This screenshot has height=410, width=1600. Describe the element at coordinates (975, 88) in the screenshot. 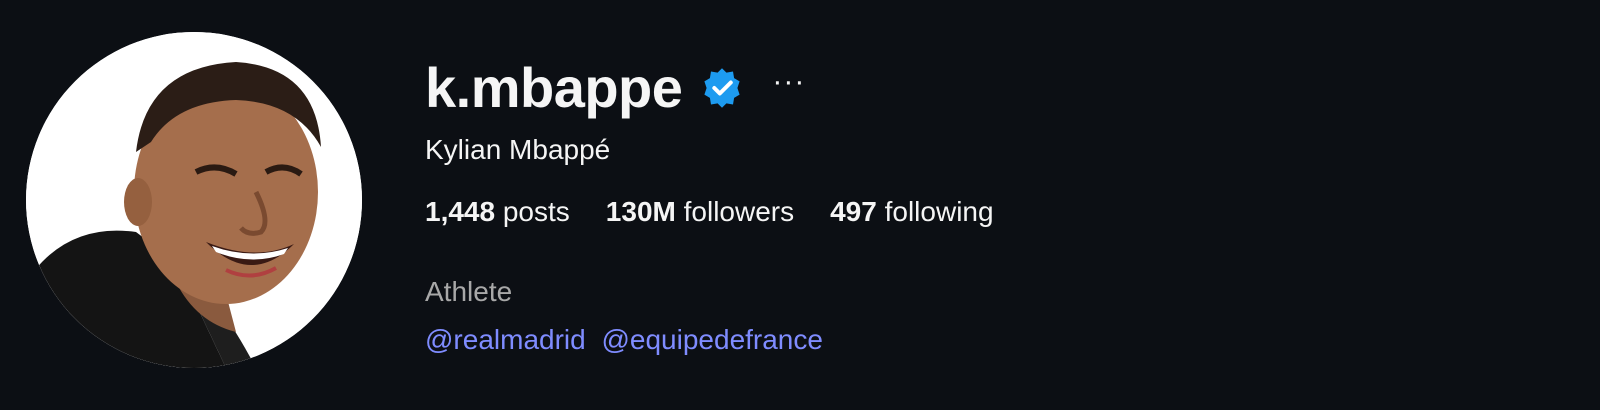

I see `username-row: k.mbappe ···` at that location.